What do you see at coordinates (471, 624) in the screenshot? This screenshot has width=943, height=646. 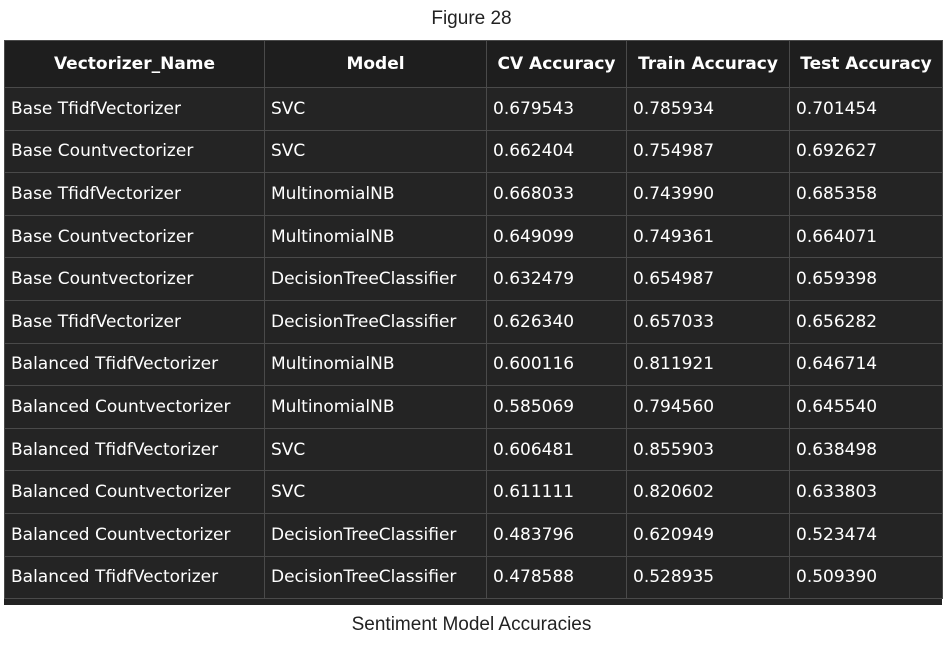 I see `figure-caption: Sentiment Model Accuracies` at bounding box center [471, 624].